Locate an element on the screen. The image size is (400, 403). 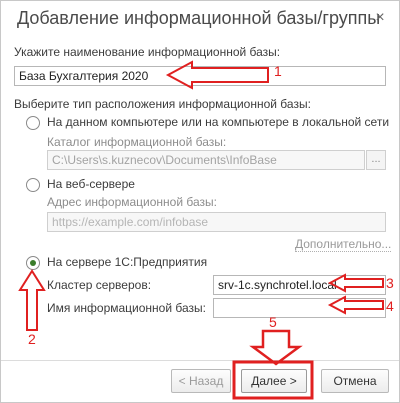
cluster-input: srv-1c.synchrotel.local is located at coordinates (299, 285).